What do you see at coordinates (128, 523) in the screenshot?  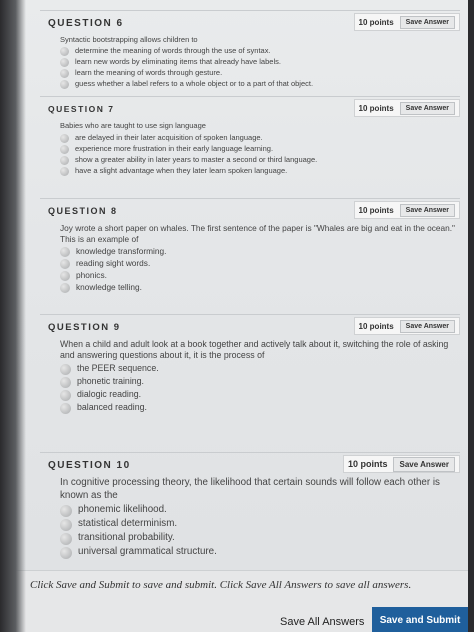 I see `option-label: statistical determinism.` at bounding box center [128, 523].